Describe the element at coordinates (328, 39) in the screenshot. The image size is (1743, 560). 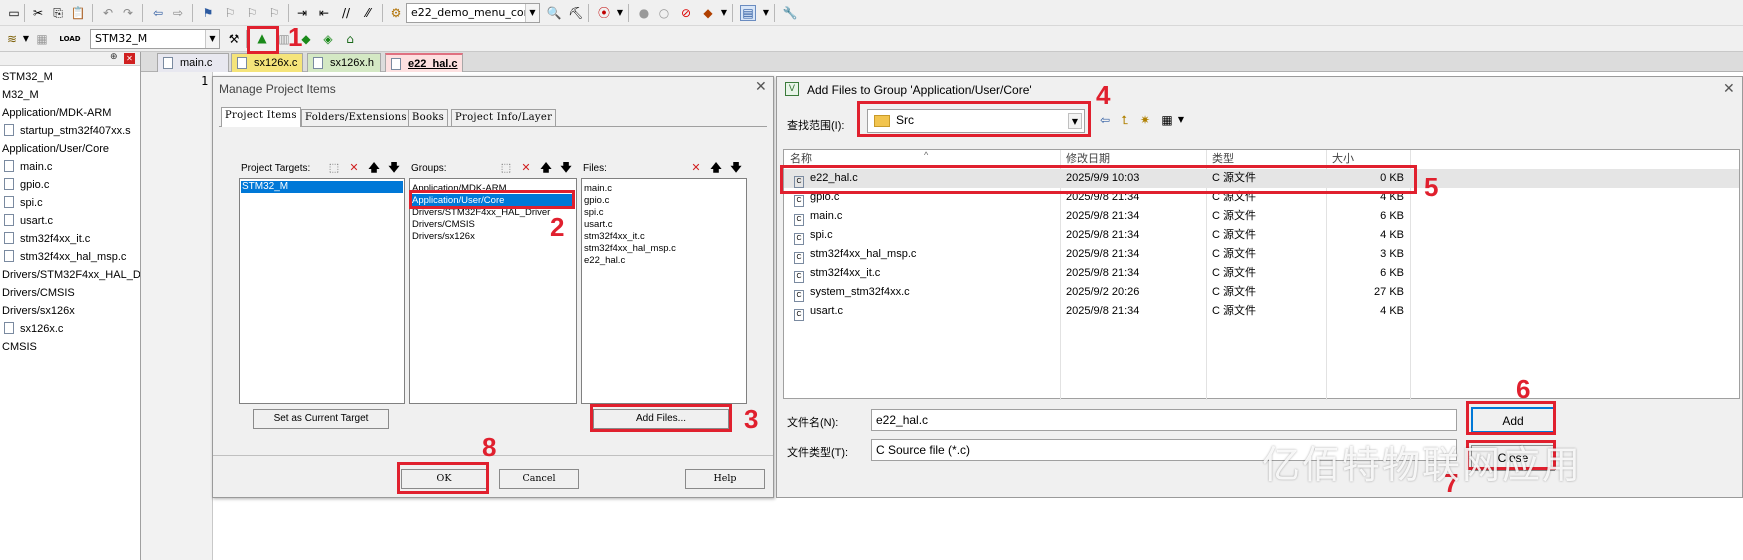
I see `manage-rte-icon: ◈` at that location.